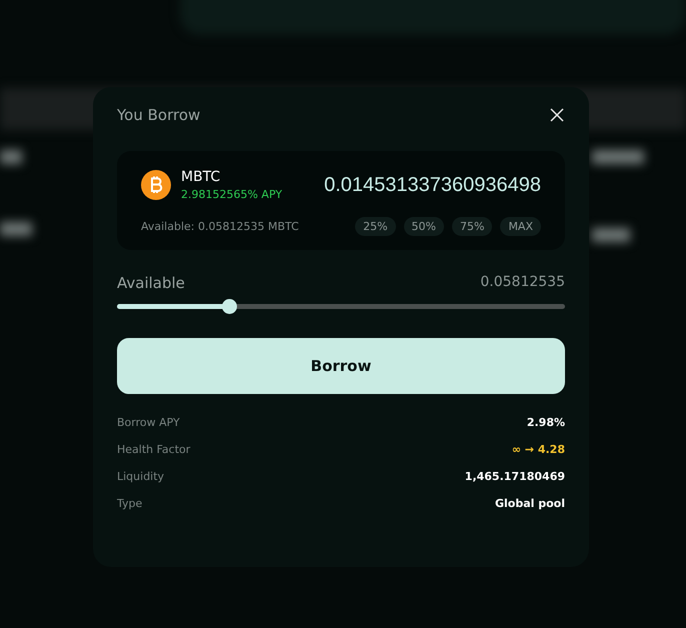 This screenshot has width=686, height=628. What do you see at coordinates (424, 226) in the screenshot?
I see `preset-button: 50%` at bounding box center [424, 226].